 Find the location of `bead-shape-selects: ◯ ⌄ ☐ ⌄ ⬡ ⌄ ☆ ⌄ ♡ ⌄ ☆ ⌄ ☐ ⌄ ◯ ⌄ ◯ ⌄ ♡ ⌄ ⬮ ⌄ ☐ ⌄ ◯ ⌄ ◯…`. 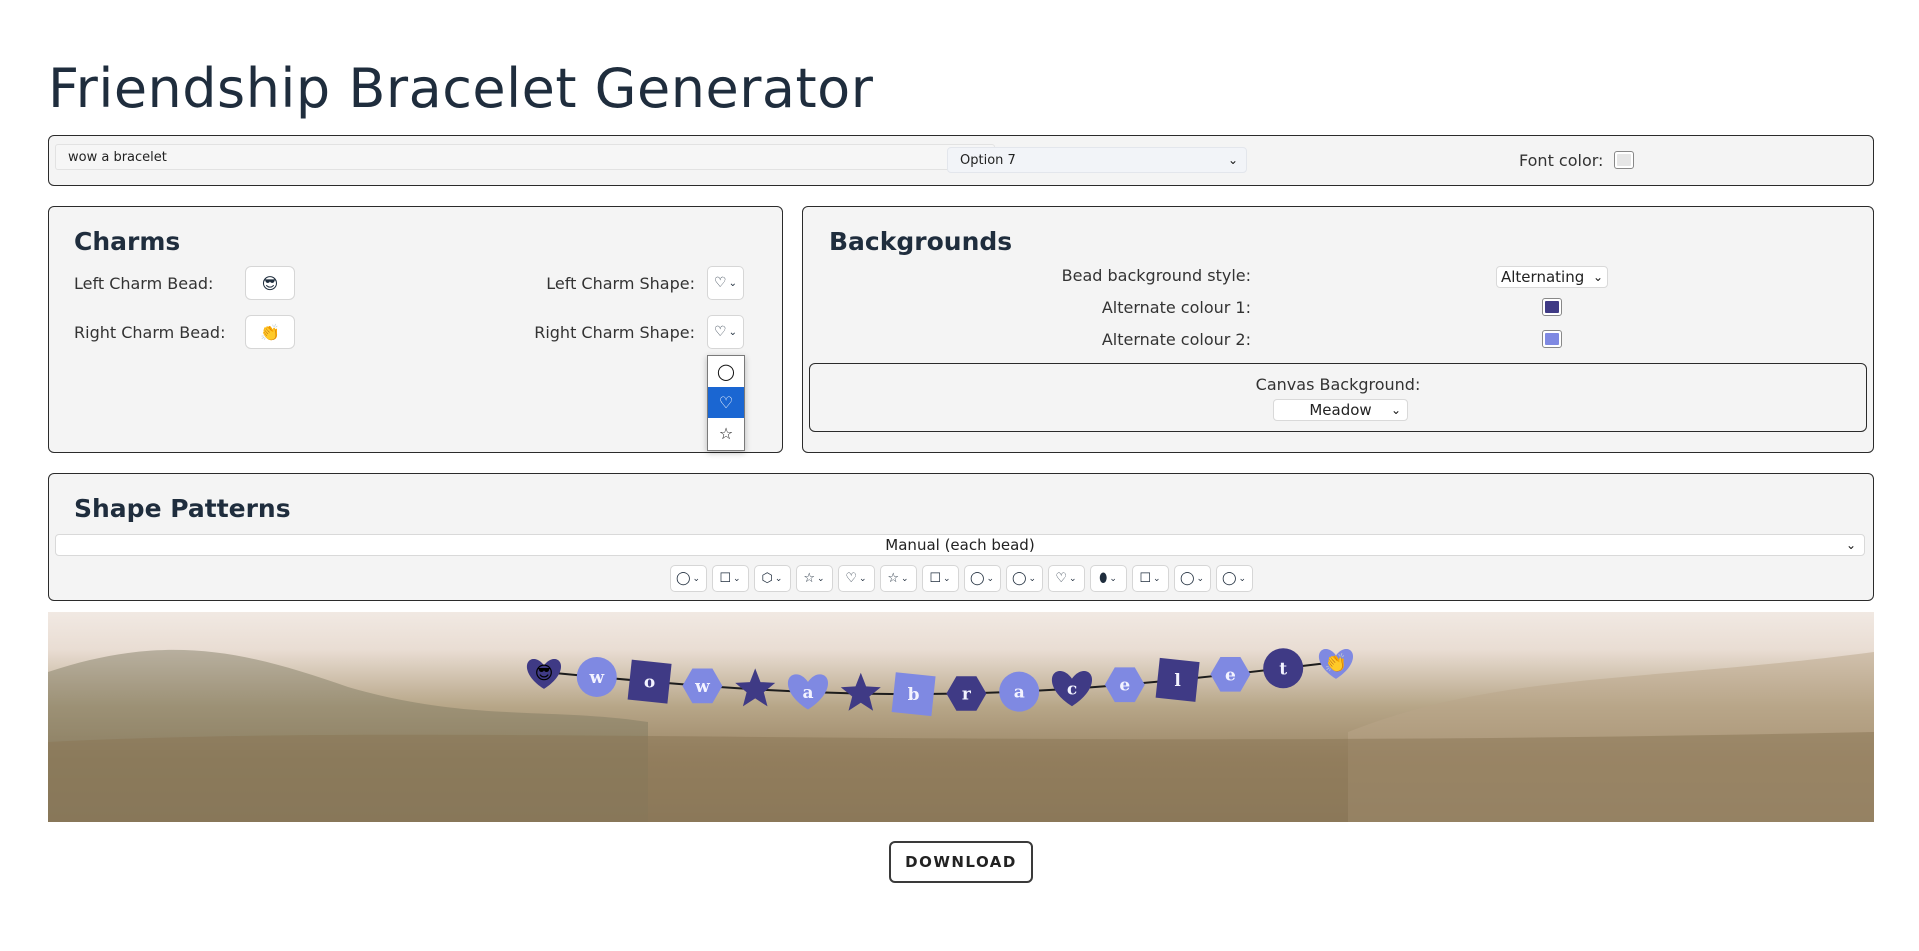

bead-shape-selects: ◯ ⌄ ☐ ⌄ ⬡ ⌄ ☆ ⌄ ♡ ⌄ ☆ ⌄ ☐ ⌄ ◯ ⌄ ◯ ⌄ ♡ ⌄ ⬮ ⌄ ☐ ⌄ ◯ ⌄ ◯… is located at coordinates (961, 578).